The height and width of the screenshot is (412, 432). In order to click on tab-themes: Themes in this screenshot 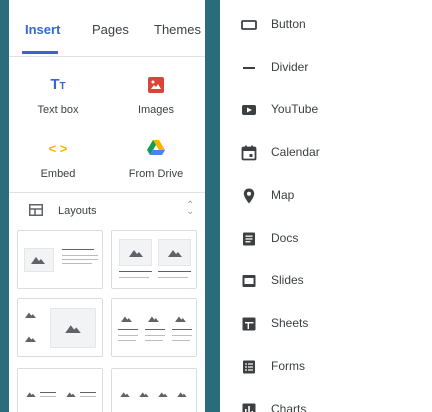, I will do `click(177, 29)`.